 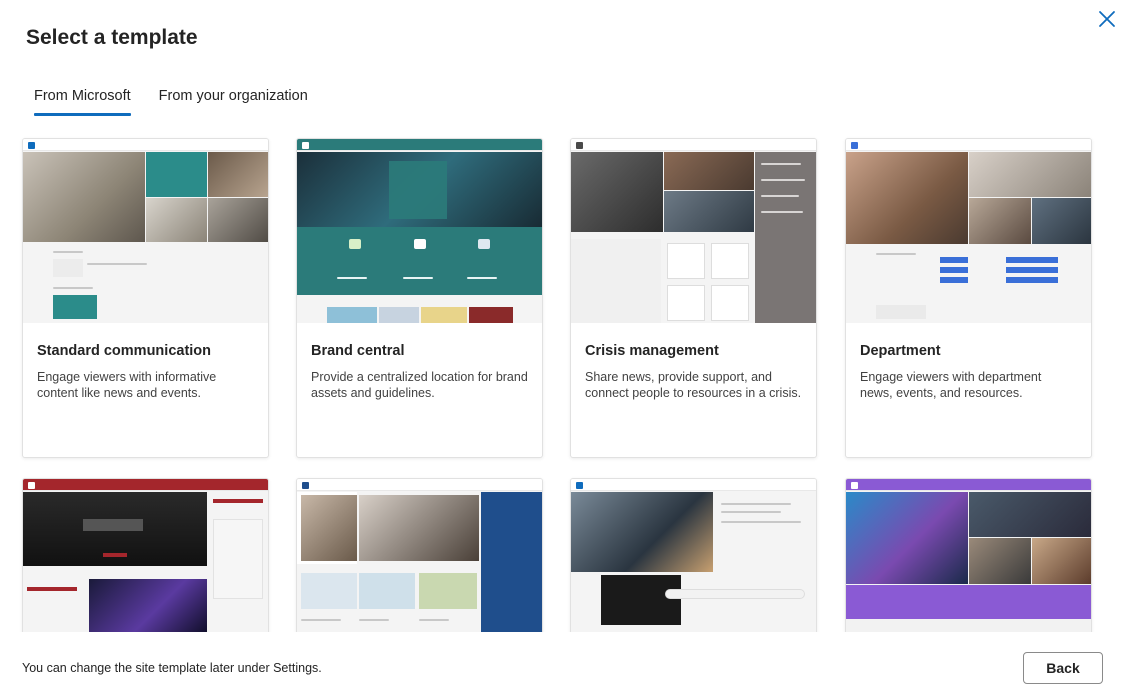 I want to click on template-title: Crisis management, so click(x=652, y=351).